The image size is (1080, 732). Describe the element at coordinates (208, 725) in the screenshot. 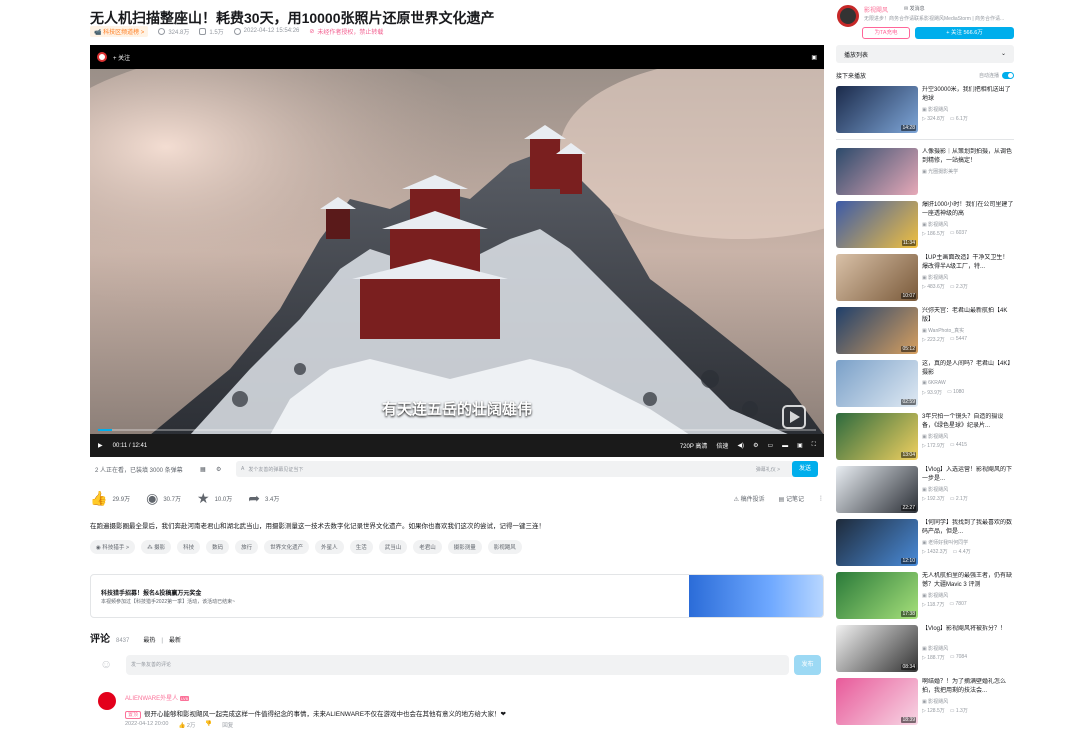

I see `comment-dislike-icon: 👎` at that location.